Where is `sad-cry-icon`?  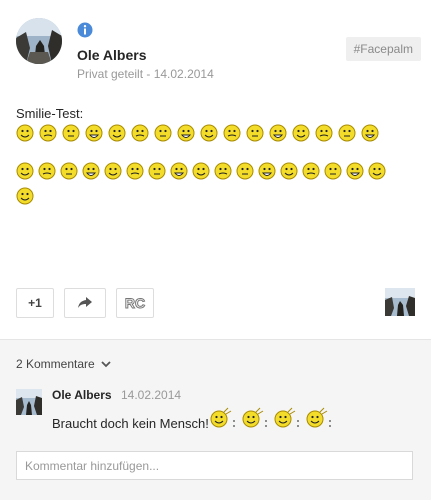
sad-cry-icon is located at coordinates (209, 133).